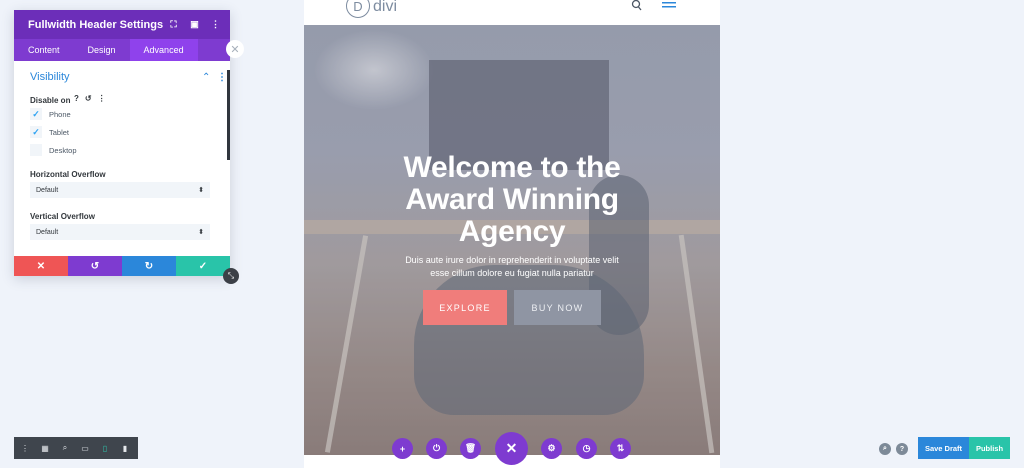 This screenshot has width=1024, height=468. I want to click on panel-scrollbar, so click(228, 115).